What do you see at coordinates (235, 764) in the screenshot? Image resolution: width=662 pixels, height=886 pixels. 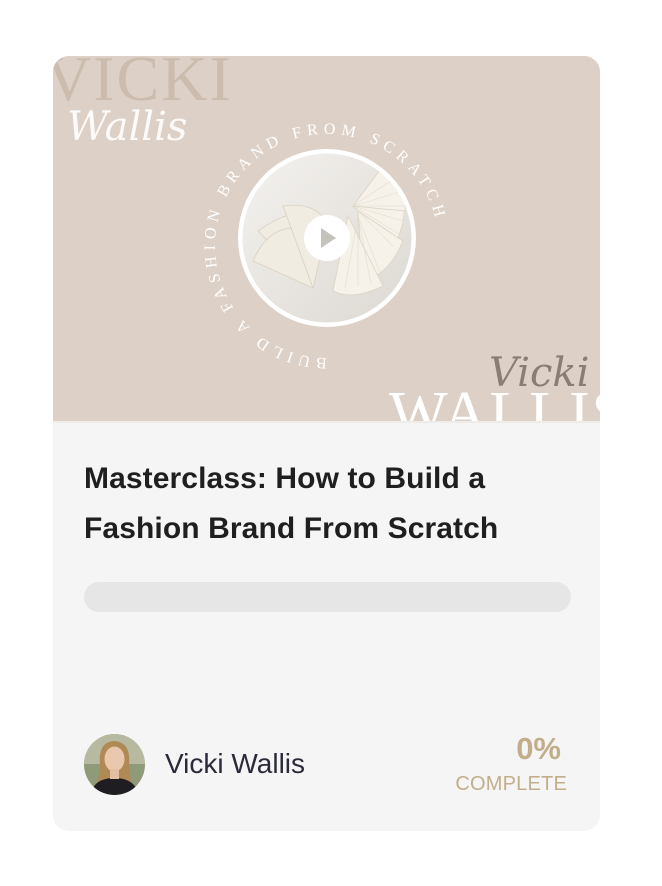 I see `author-name: Vicki Wallis` at bounding box center [235, 764].